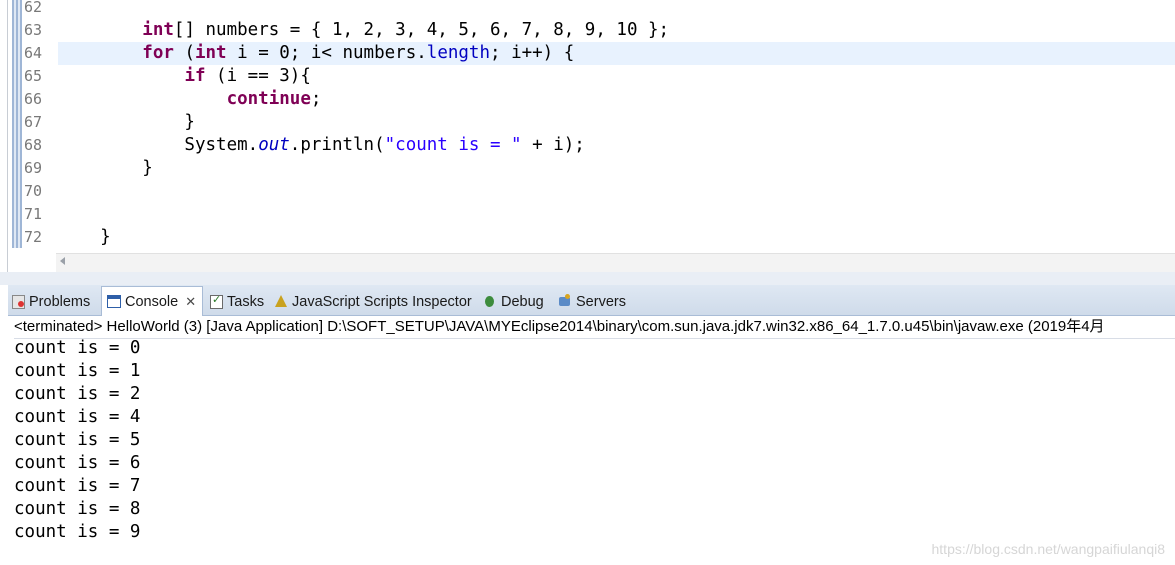 The height and width of the screenshot is (565, 1175). What do you see at coordinates (1048, 549) in the screenshot?
I see `watermark: https://blog.csdn.net/wangpaifiulanqi8` at bounding box center [1048, 549].